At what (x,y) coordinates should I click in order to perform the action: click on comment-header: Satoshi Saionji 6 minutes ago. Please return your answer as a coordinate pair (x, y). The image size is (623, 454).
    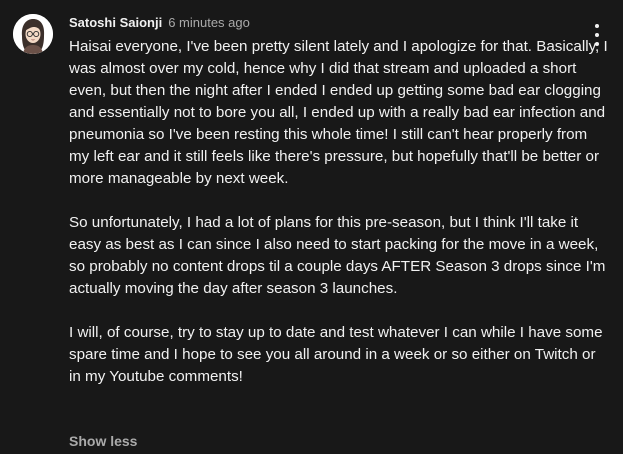
    Looking at the image, I should click on (159, 23).